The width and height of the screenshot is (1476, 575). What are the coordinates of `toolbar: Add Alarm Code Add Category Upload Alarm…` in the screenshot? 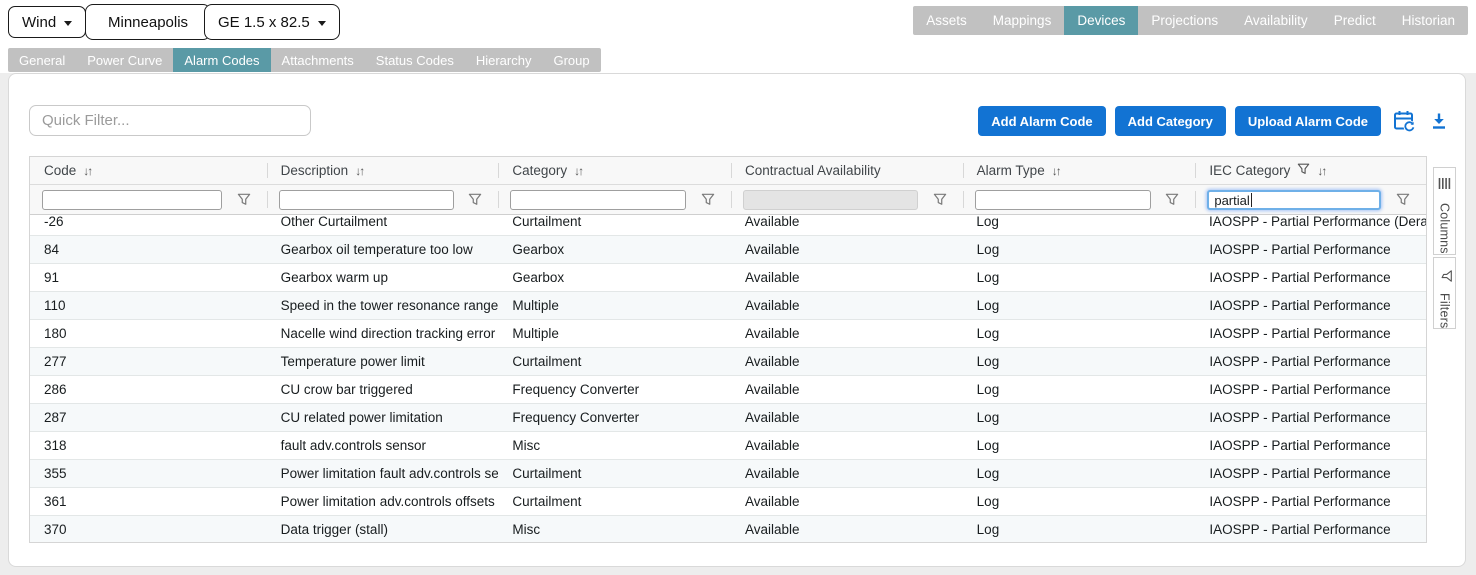 It's located at (1214, 121).